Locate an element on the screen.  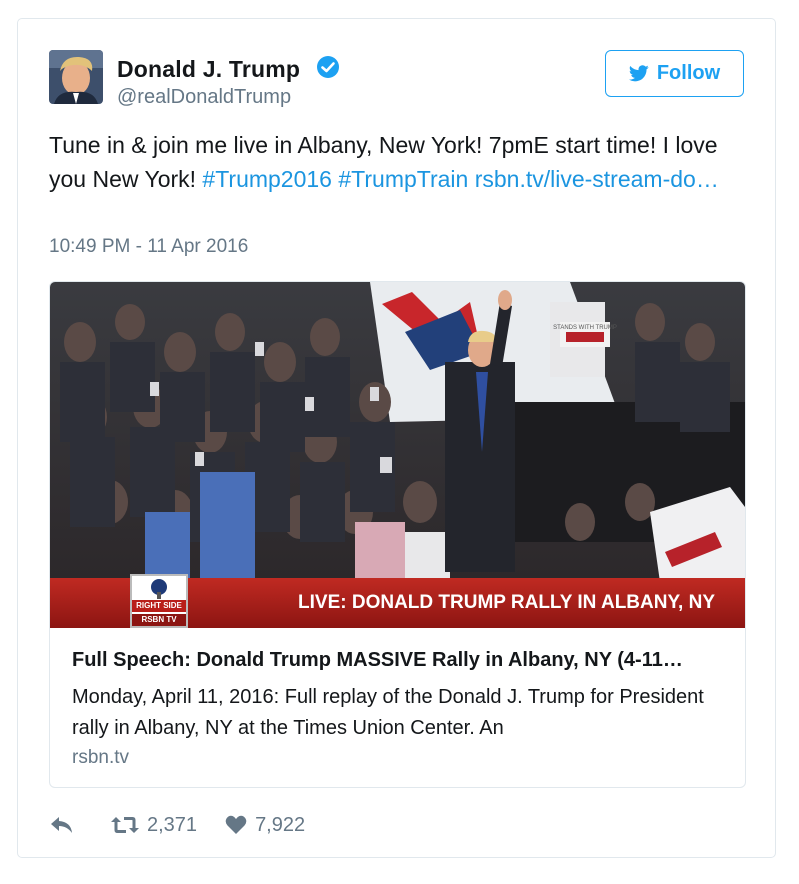
retweet-icon is located at coordinates (125, 825).